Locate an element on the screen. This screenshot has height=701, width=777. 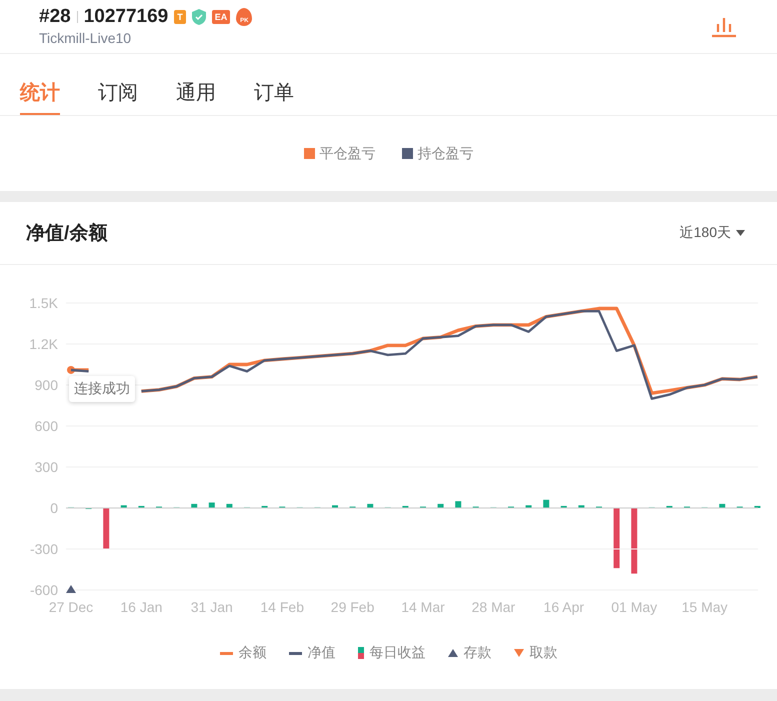
y-axis-label: 600 is located at coordinates (46, 426).